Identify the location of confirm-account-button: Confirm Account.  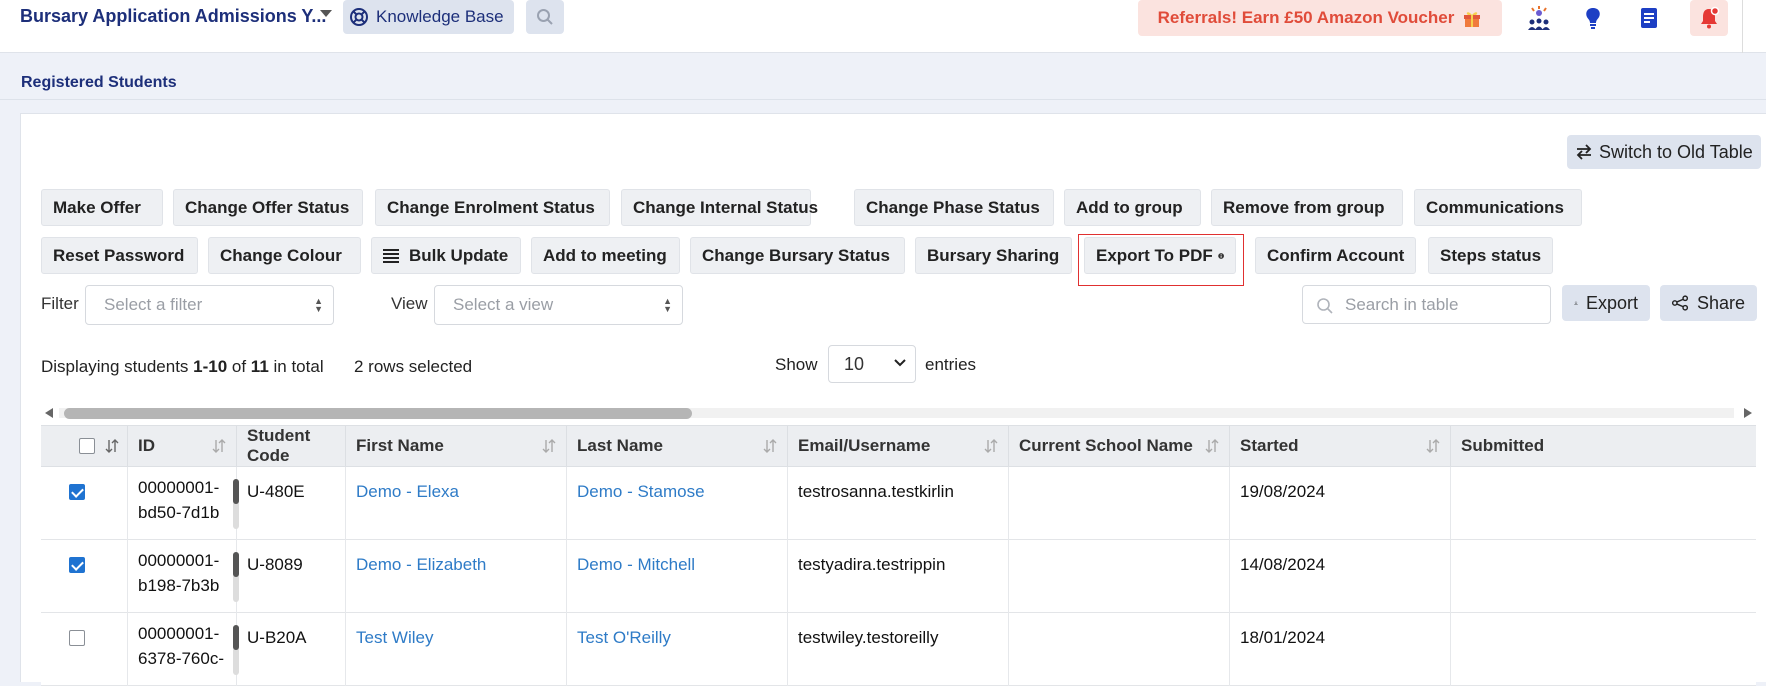
(1335, 255).